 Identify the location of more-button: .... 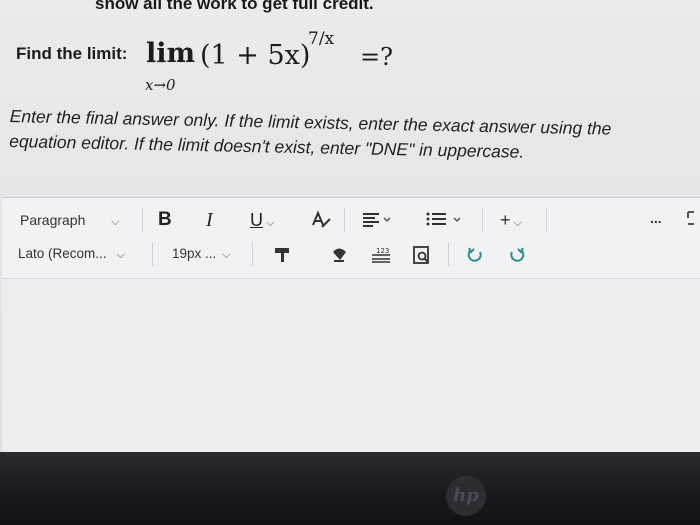
(656, 218).